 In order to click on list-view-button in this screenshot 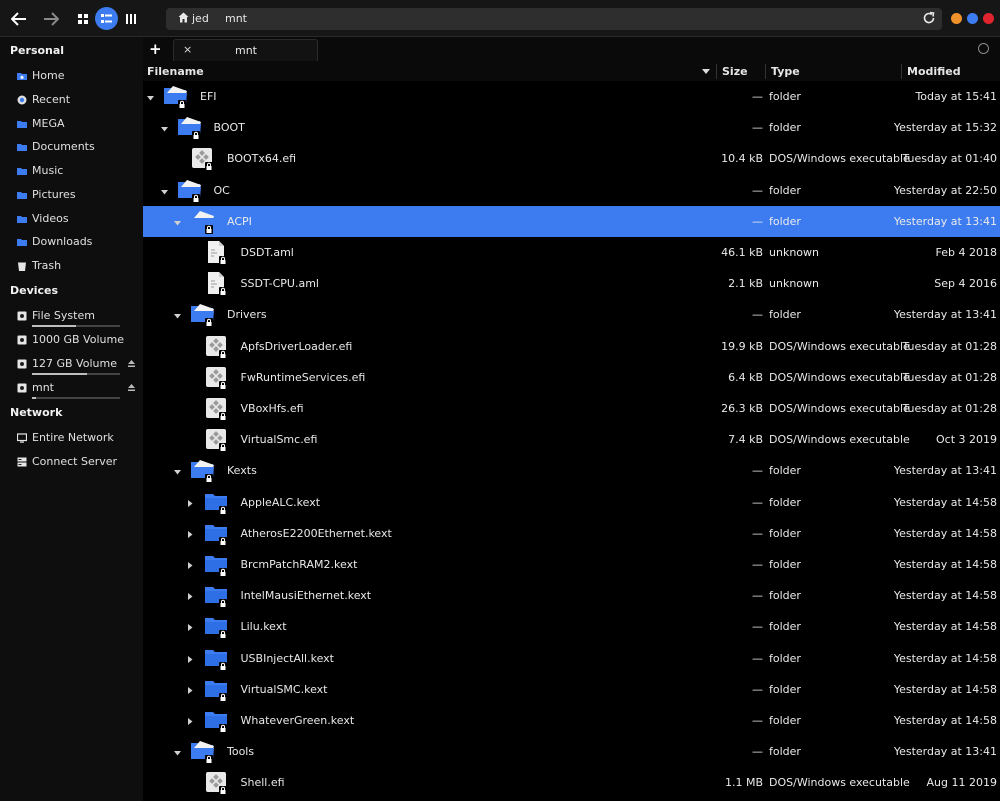, I will do `click(106, 18)`.